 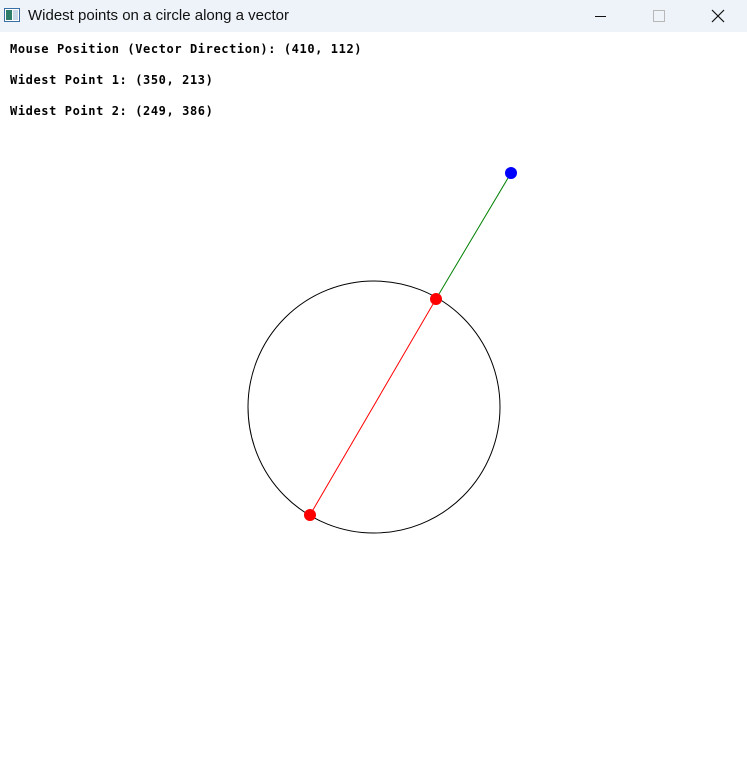 I want to click on minimize-icon, so click(x=600, y=16).